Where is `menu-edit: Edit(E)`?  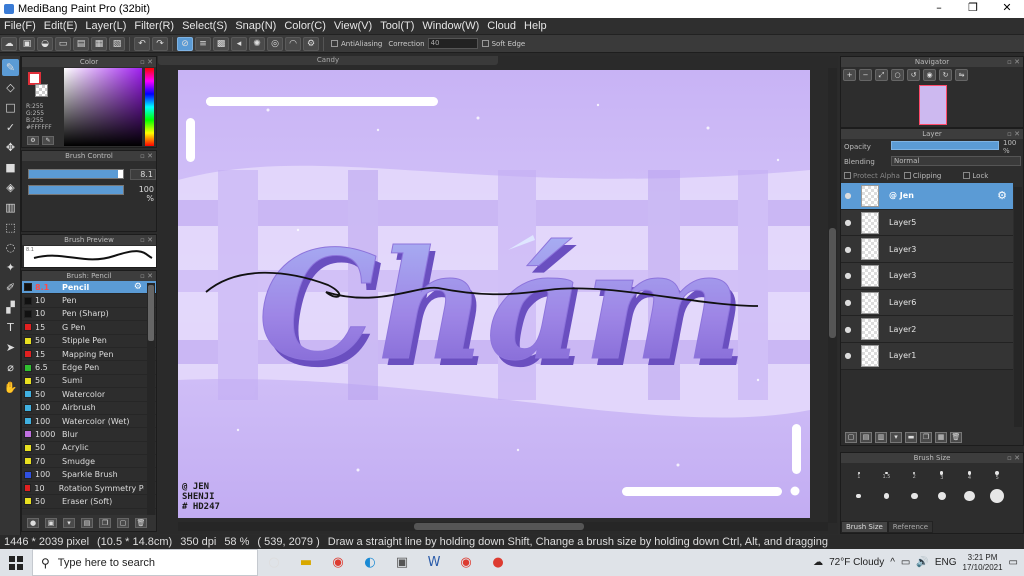
menu-edit: Edit(E) is located at coordinates (61, 26).